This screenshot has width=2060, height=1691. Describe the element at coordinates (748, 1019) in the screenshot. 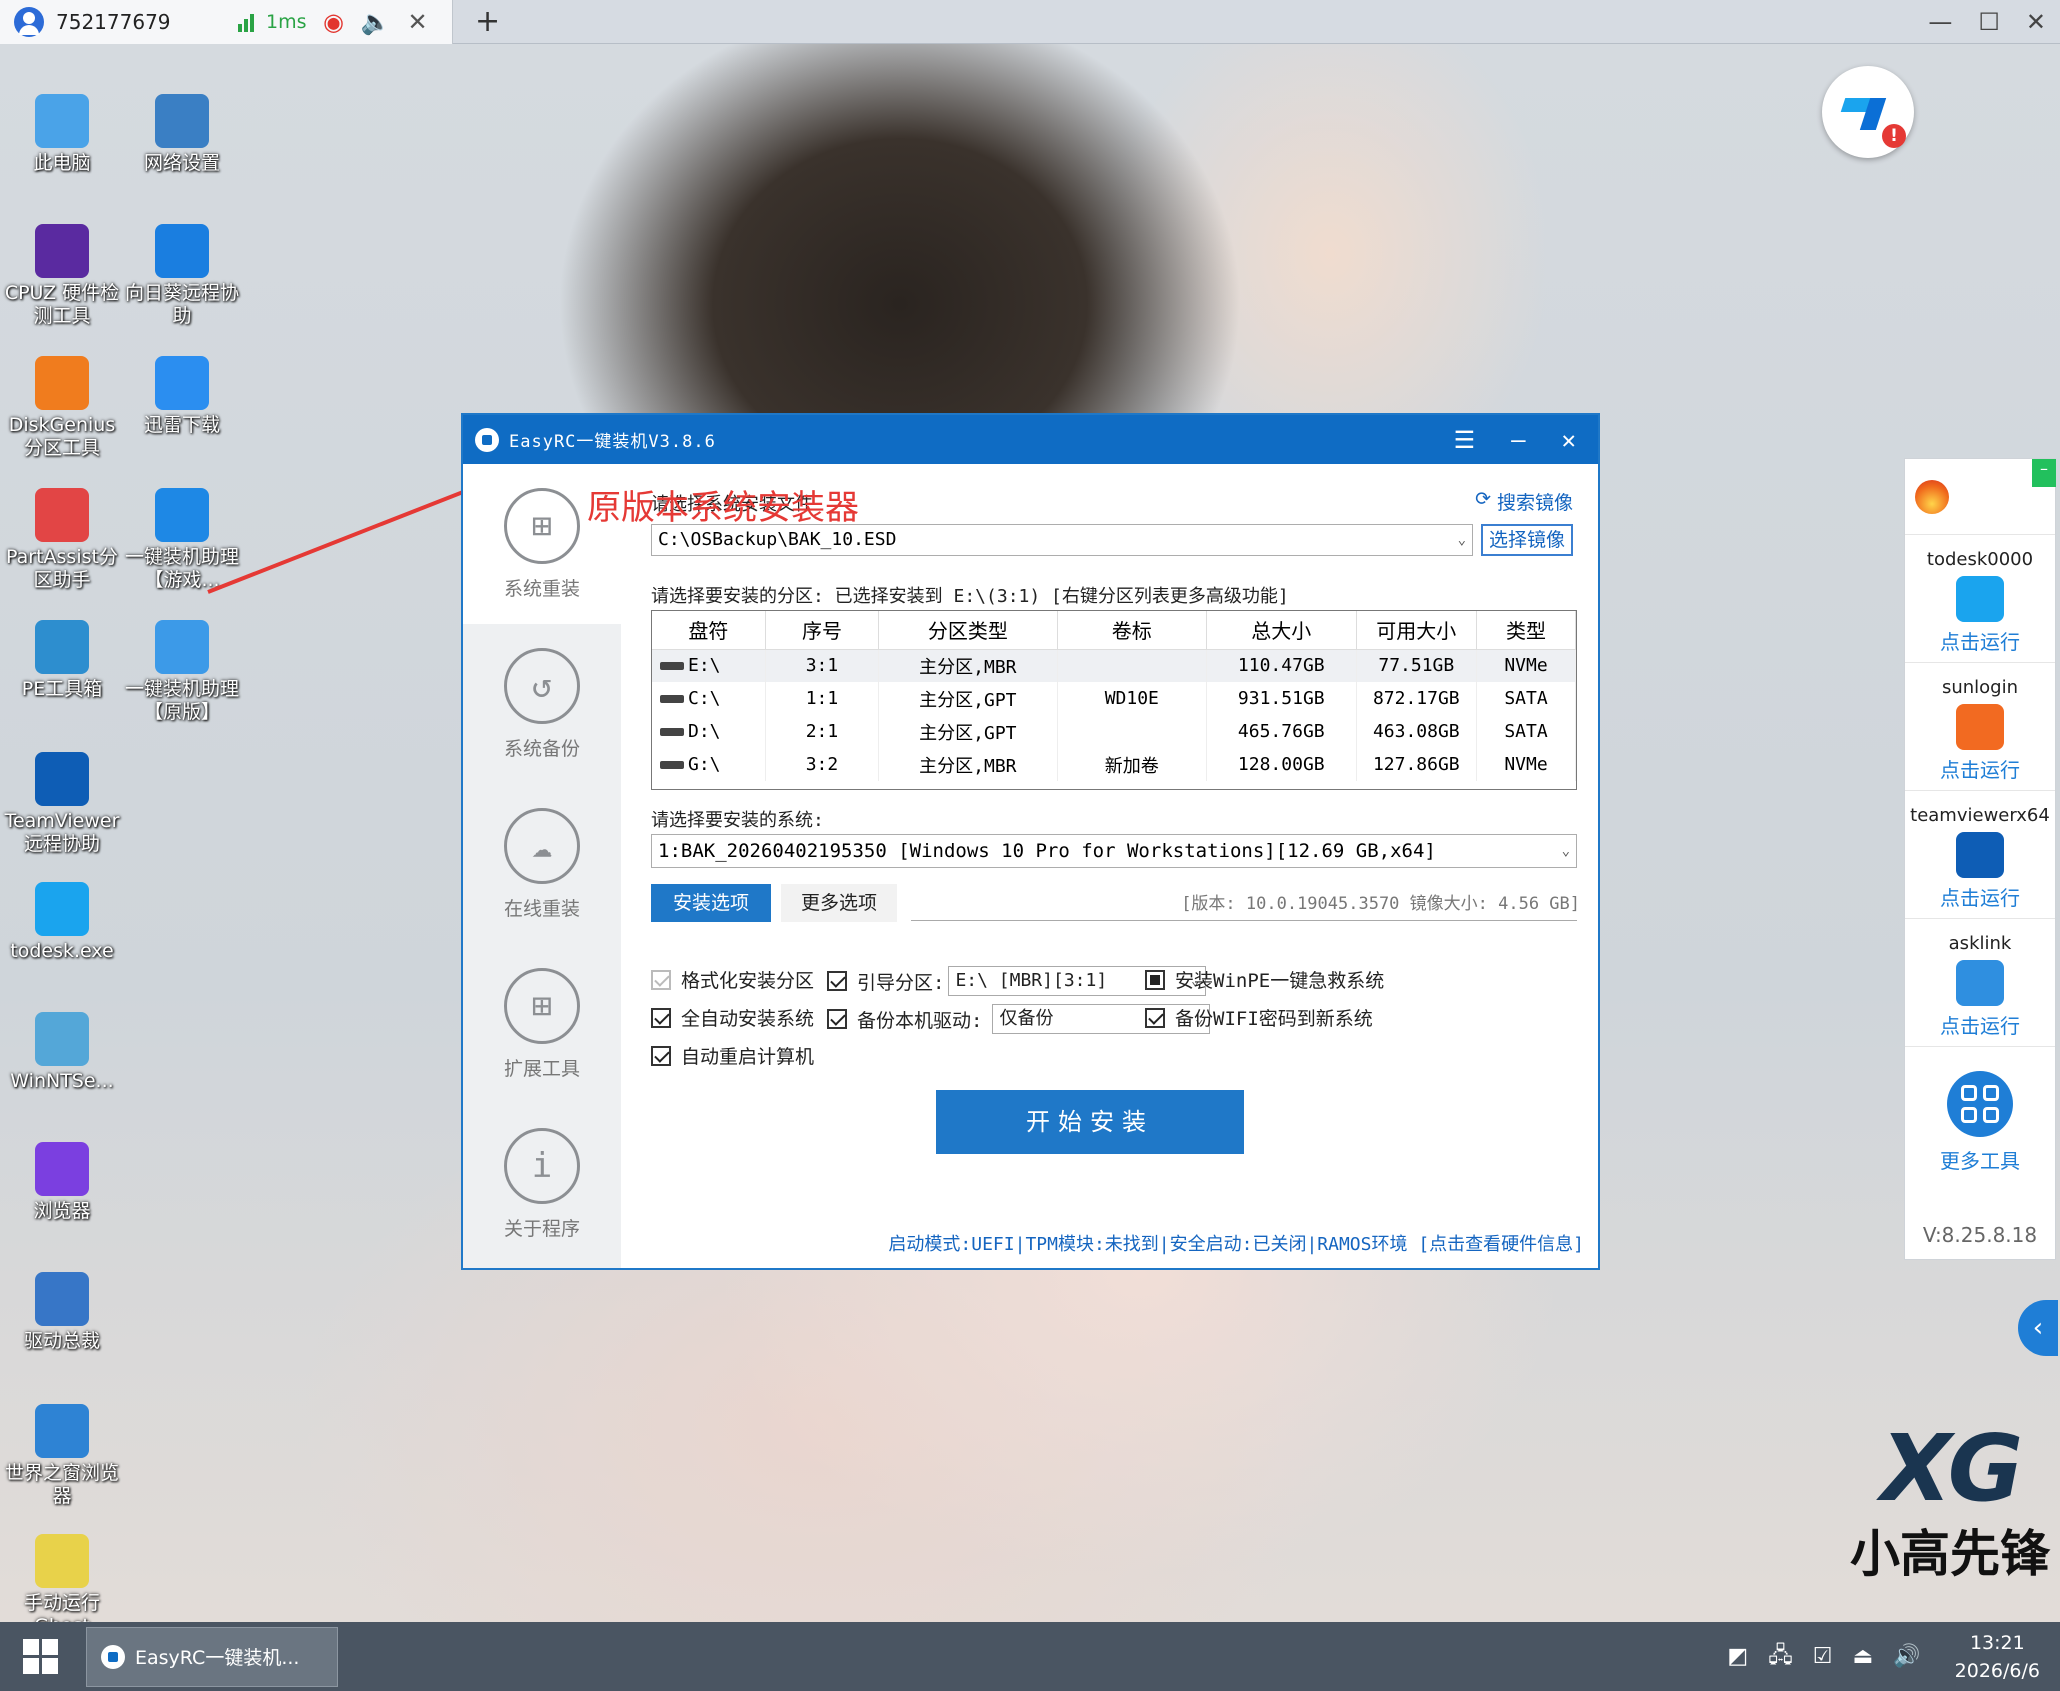

I see `auto-install-label: 全自动安装系统` at that location.